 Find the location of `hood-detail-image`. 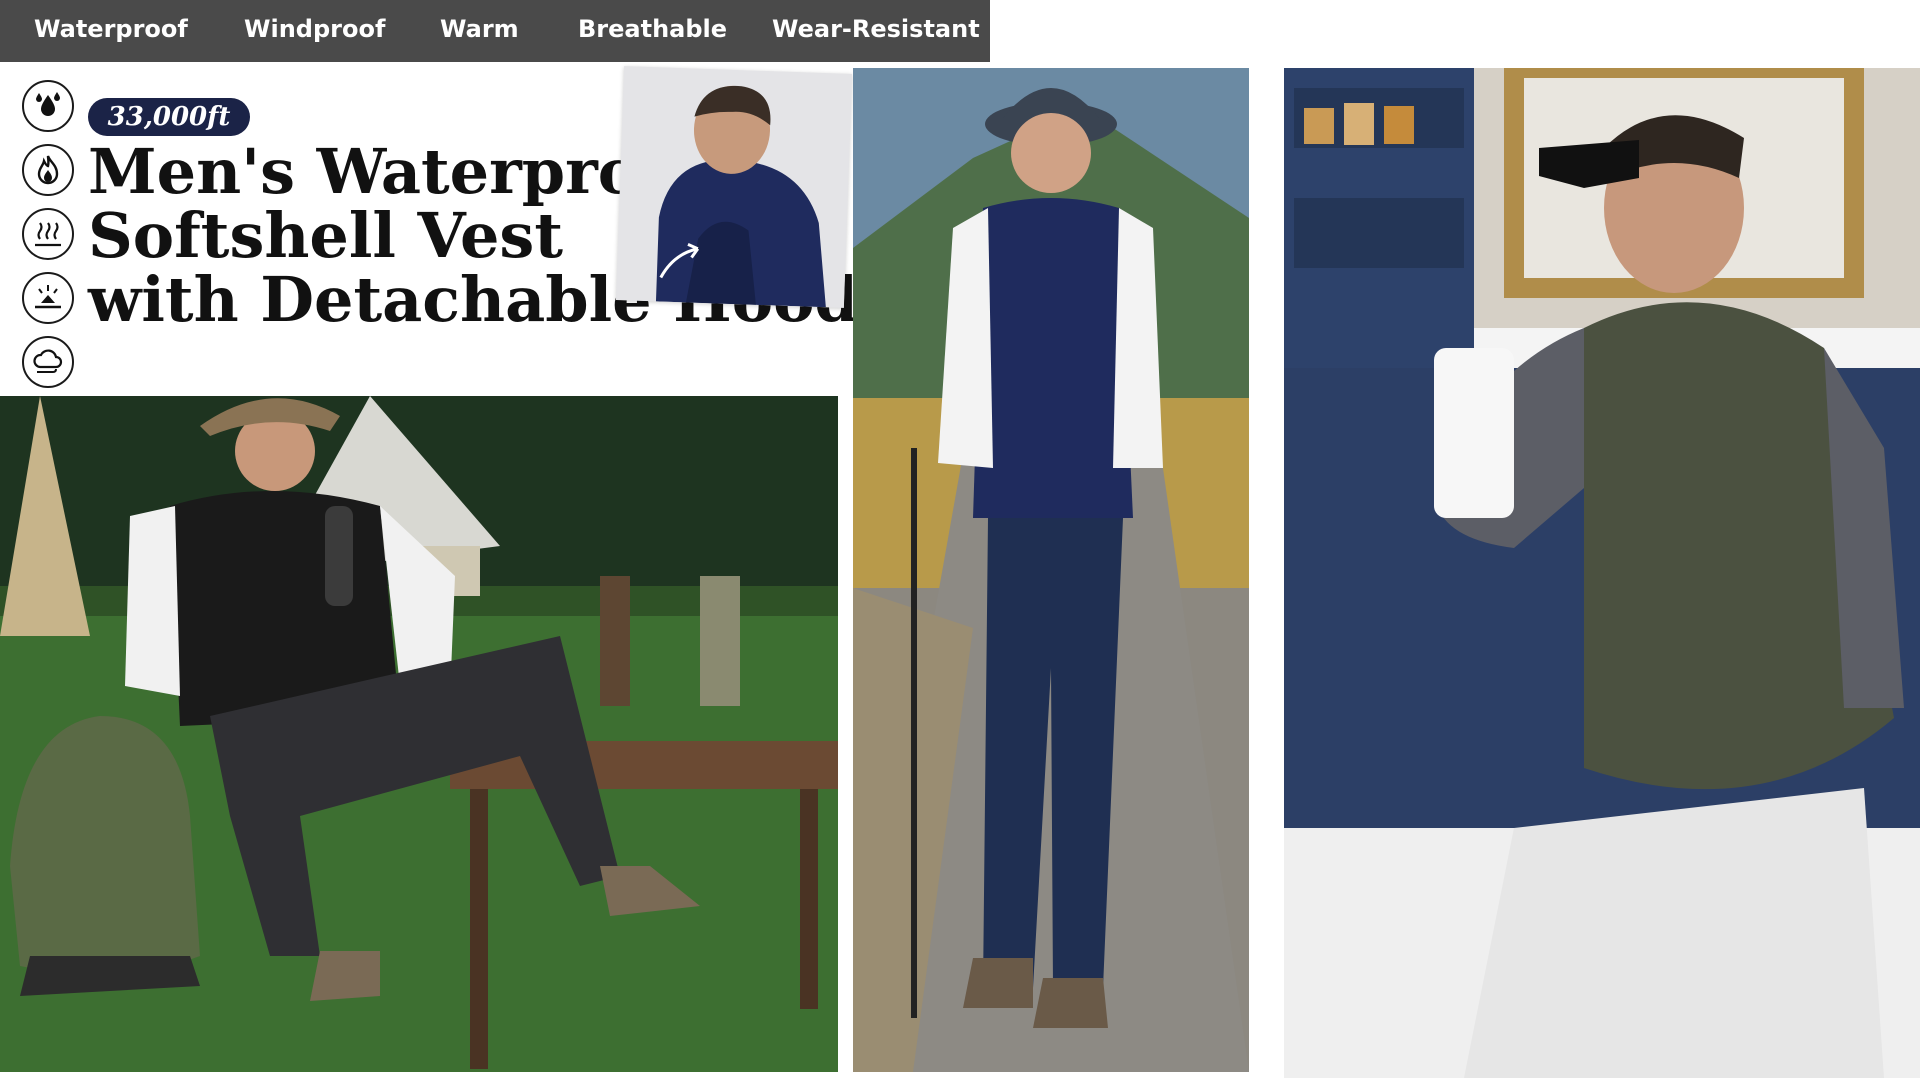

hood-detail-image is located at coordinates (734, 187).